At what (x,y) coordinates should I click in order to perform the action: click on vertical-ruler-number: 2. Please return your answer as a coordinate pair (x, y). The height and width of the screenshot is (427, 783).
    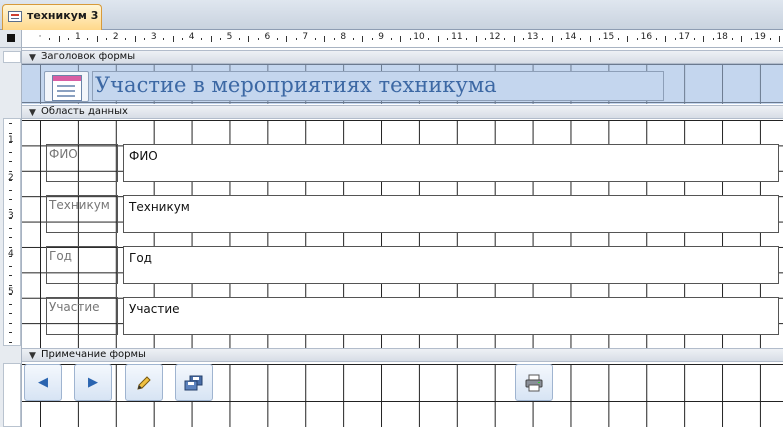
    Looking at the image, I should click on (11, 178).